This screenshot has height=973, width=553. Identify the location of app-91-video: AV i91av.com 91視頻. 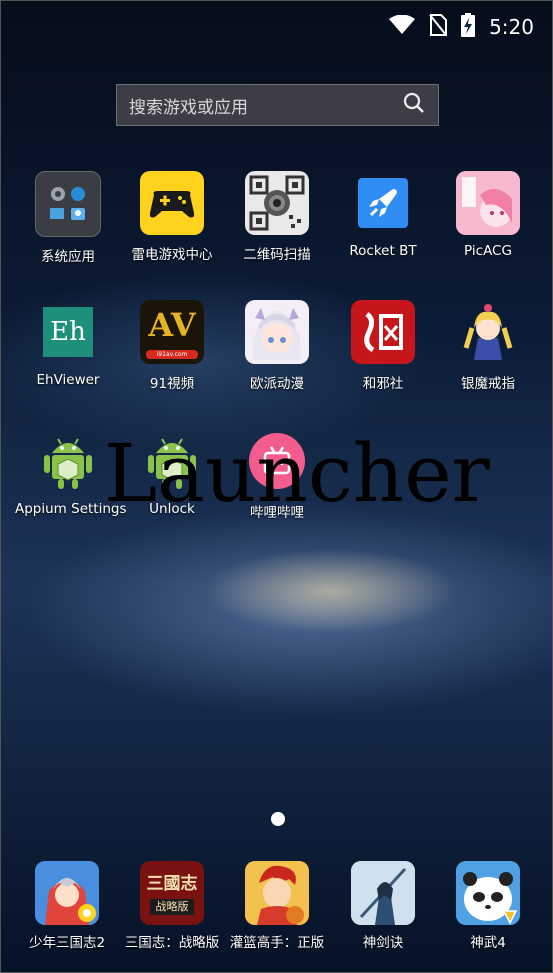
(172, 346).